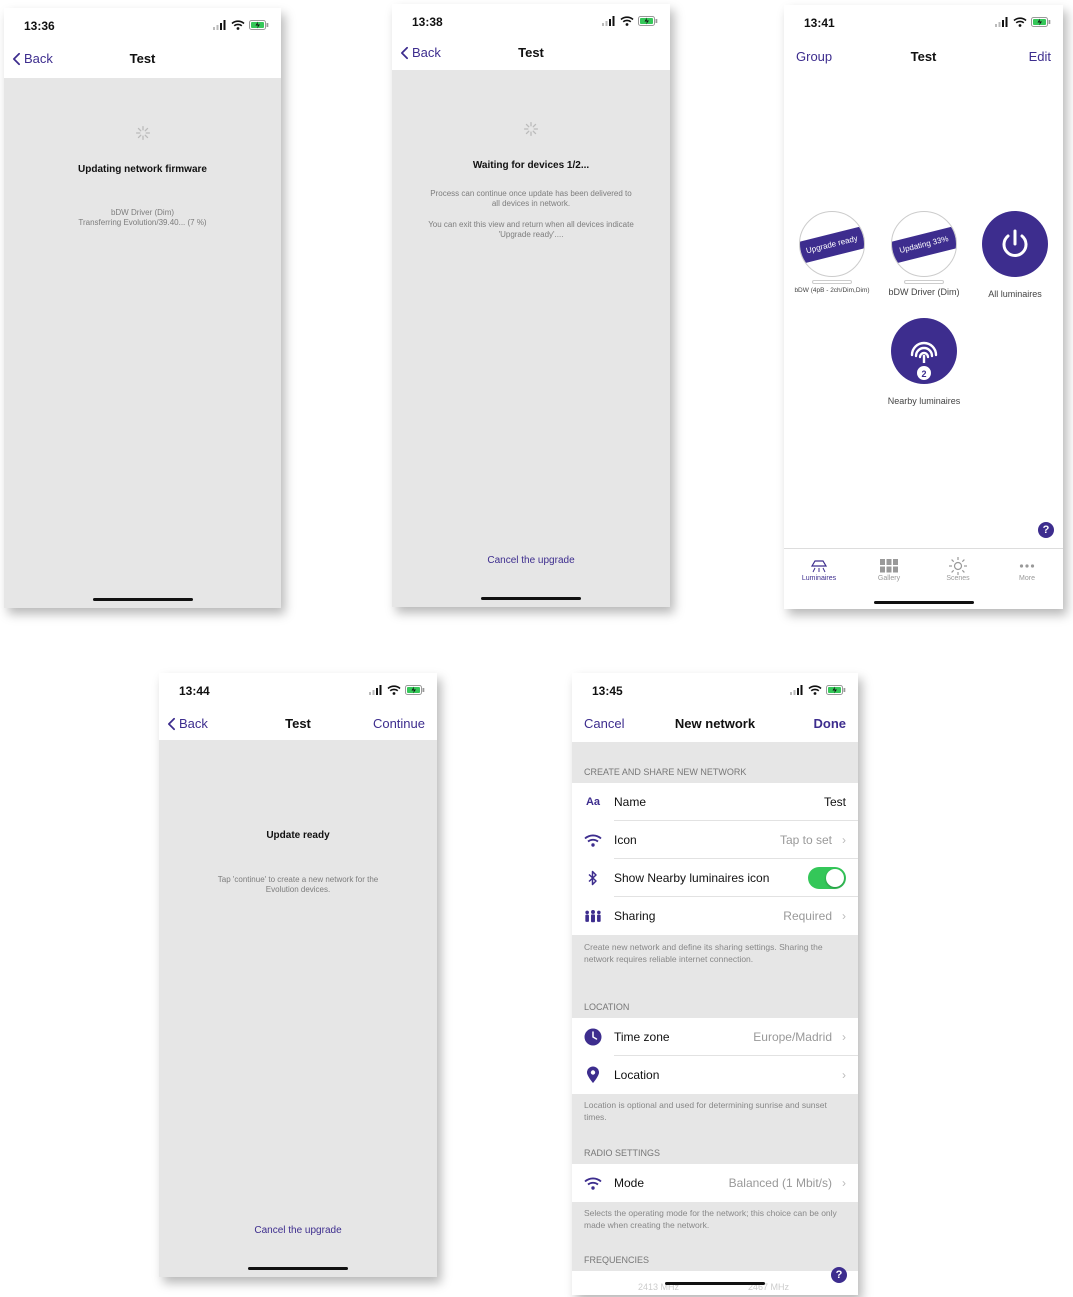 This screenshot has width=1073, height=1297. Describe the element at coordinates (593, 802) in the screenshot. I see `text-icon: Aa` at that location.